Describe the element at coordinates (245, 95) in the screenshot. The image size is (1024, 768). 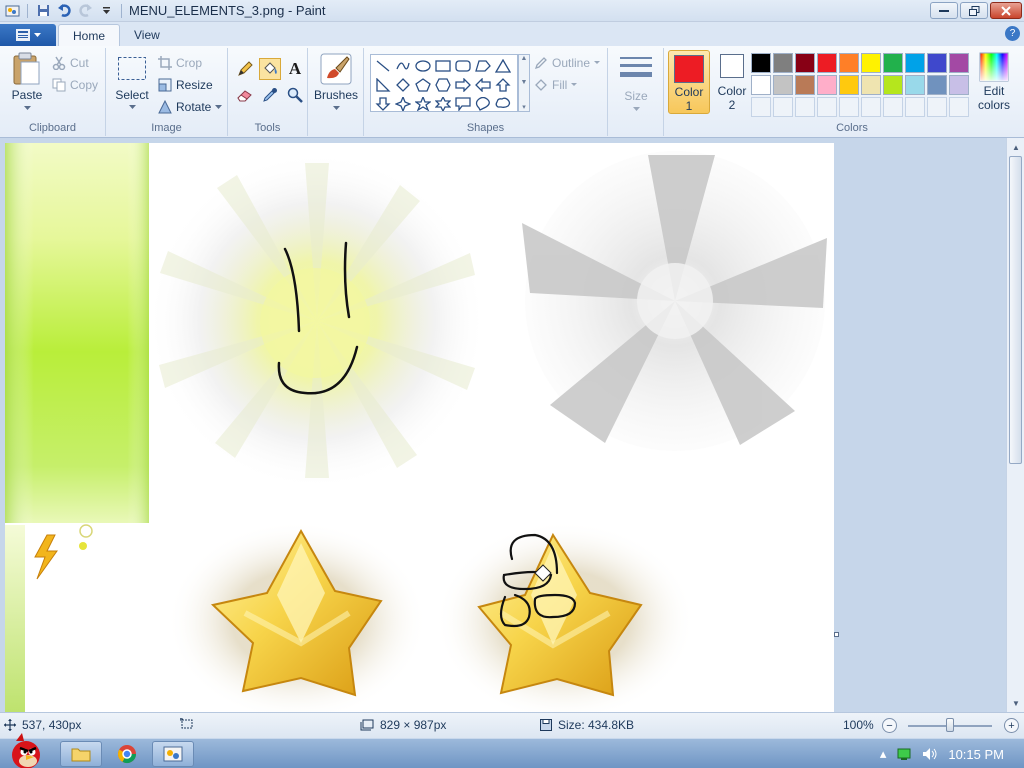
I see `eraser-icon` at that location.